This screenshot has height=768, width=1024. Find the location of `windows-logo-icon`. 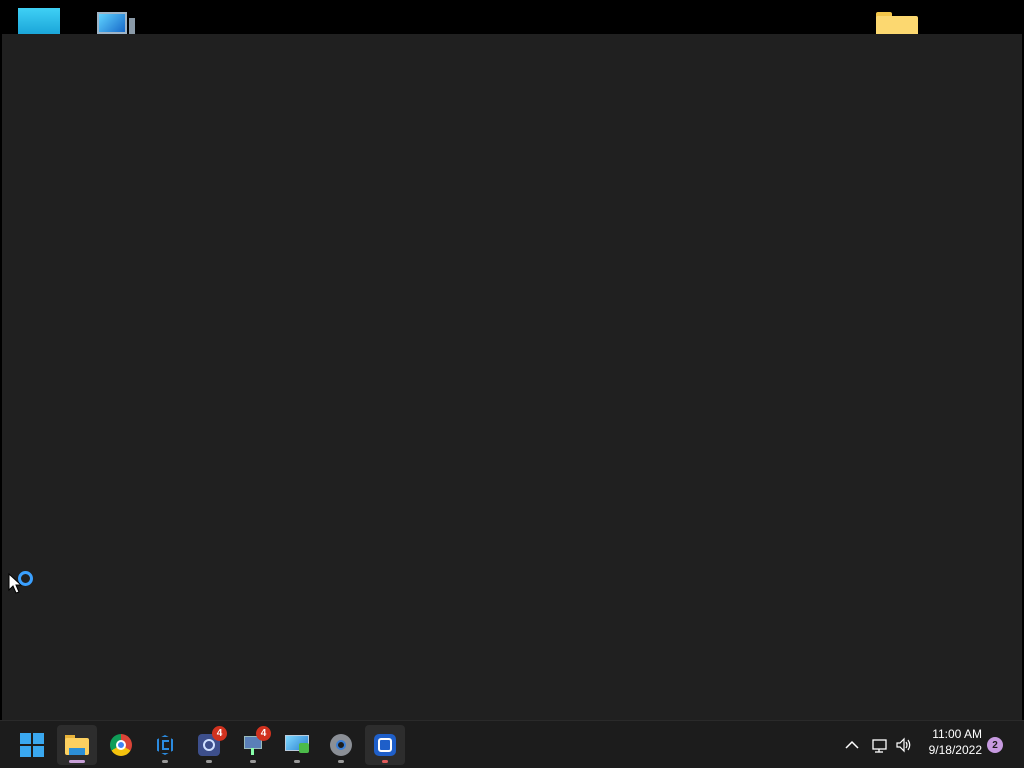

windows-logo-icon is located at coordinates (32, 745).